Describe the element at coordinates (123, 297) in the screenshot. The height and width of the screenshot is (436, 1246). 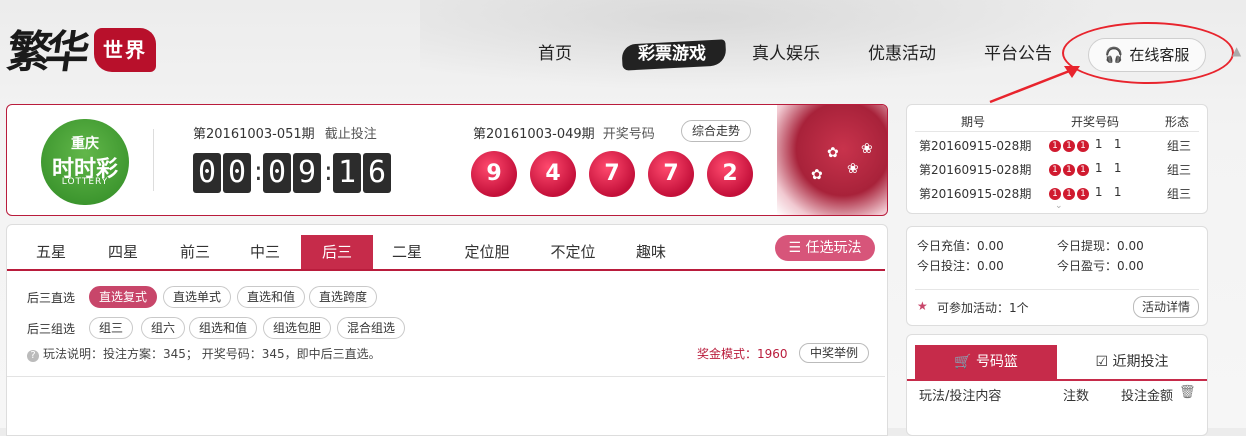
I see `chip-direct-compound: 直选复式` at that location.